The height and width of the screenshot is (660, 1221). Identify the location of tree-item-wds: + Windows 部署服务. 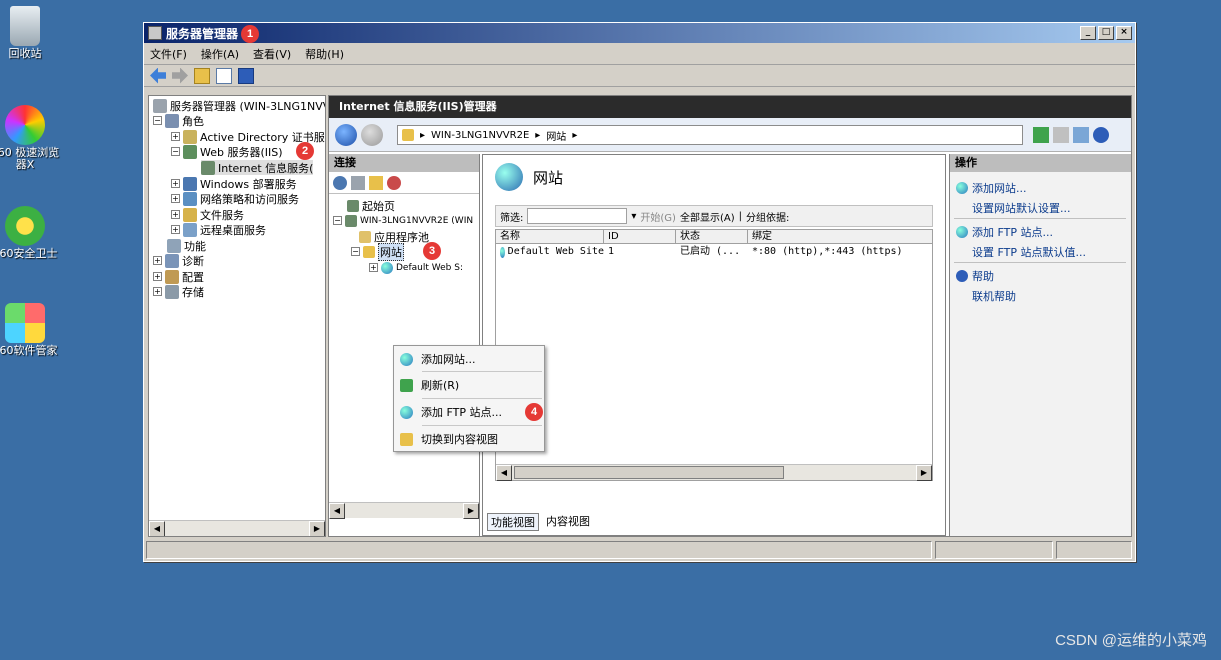
(234, 183).